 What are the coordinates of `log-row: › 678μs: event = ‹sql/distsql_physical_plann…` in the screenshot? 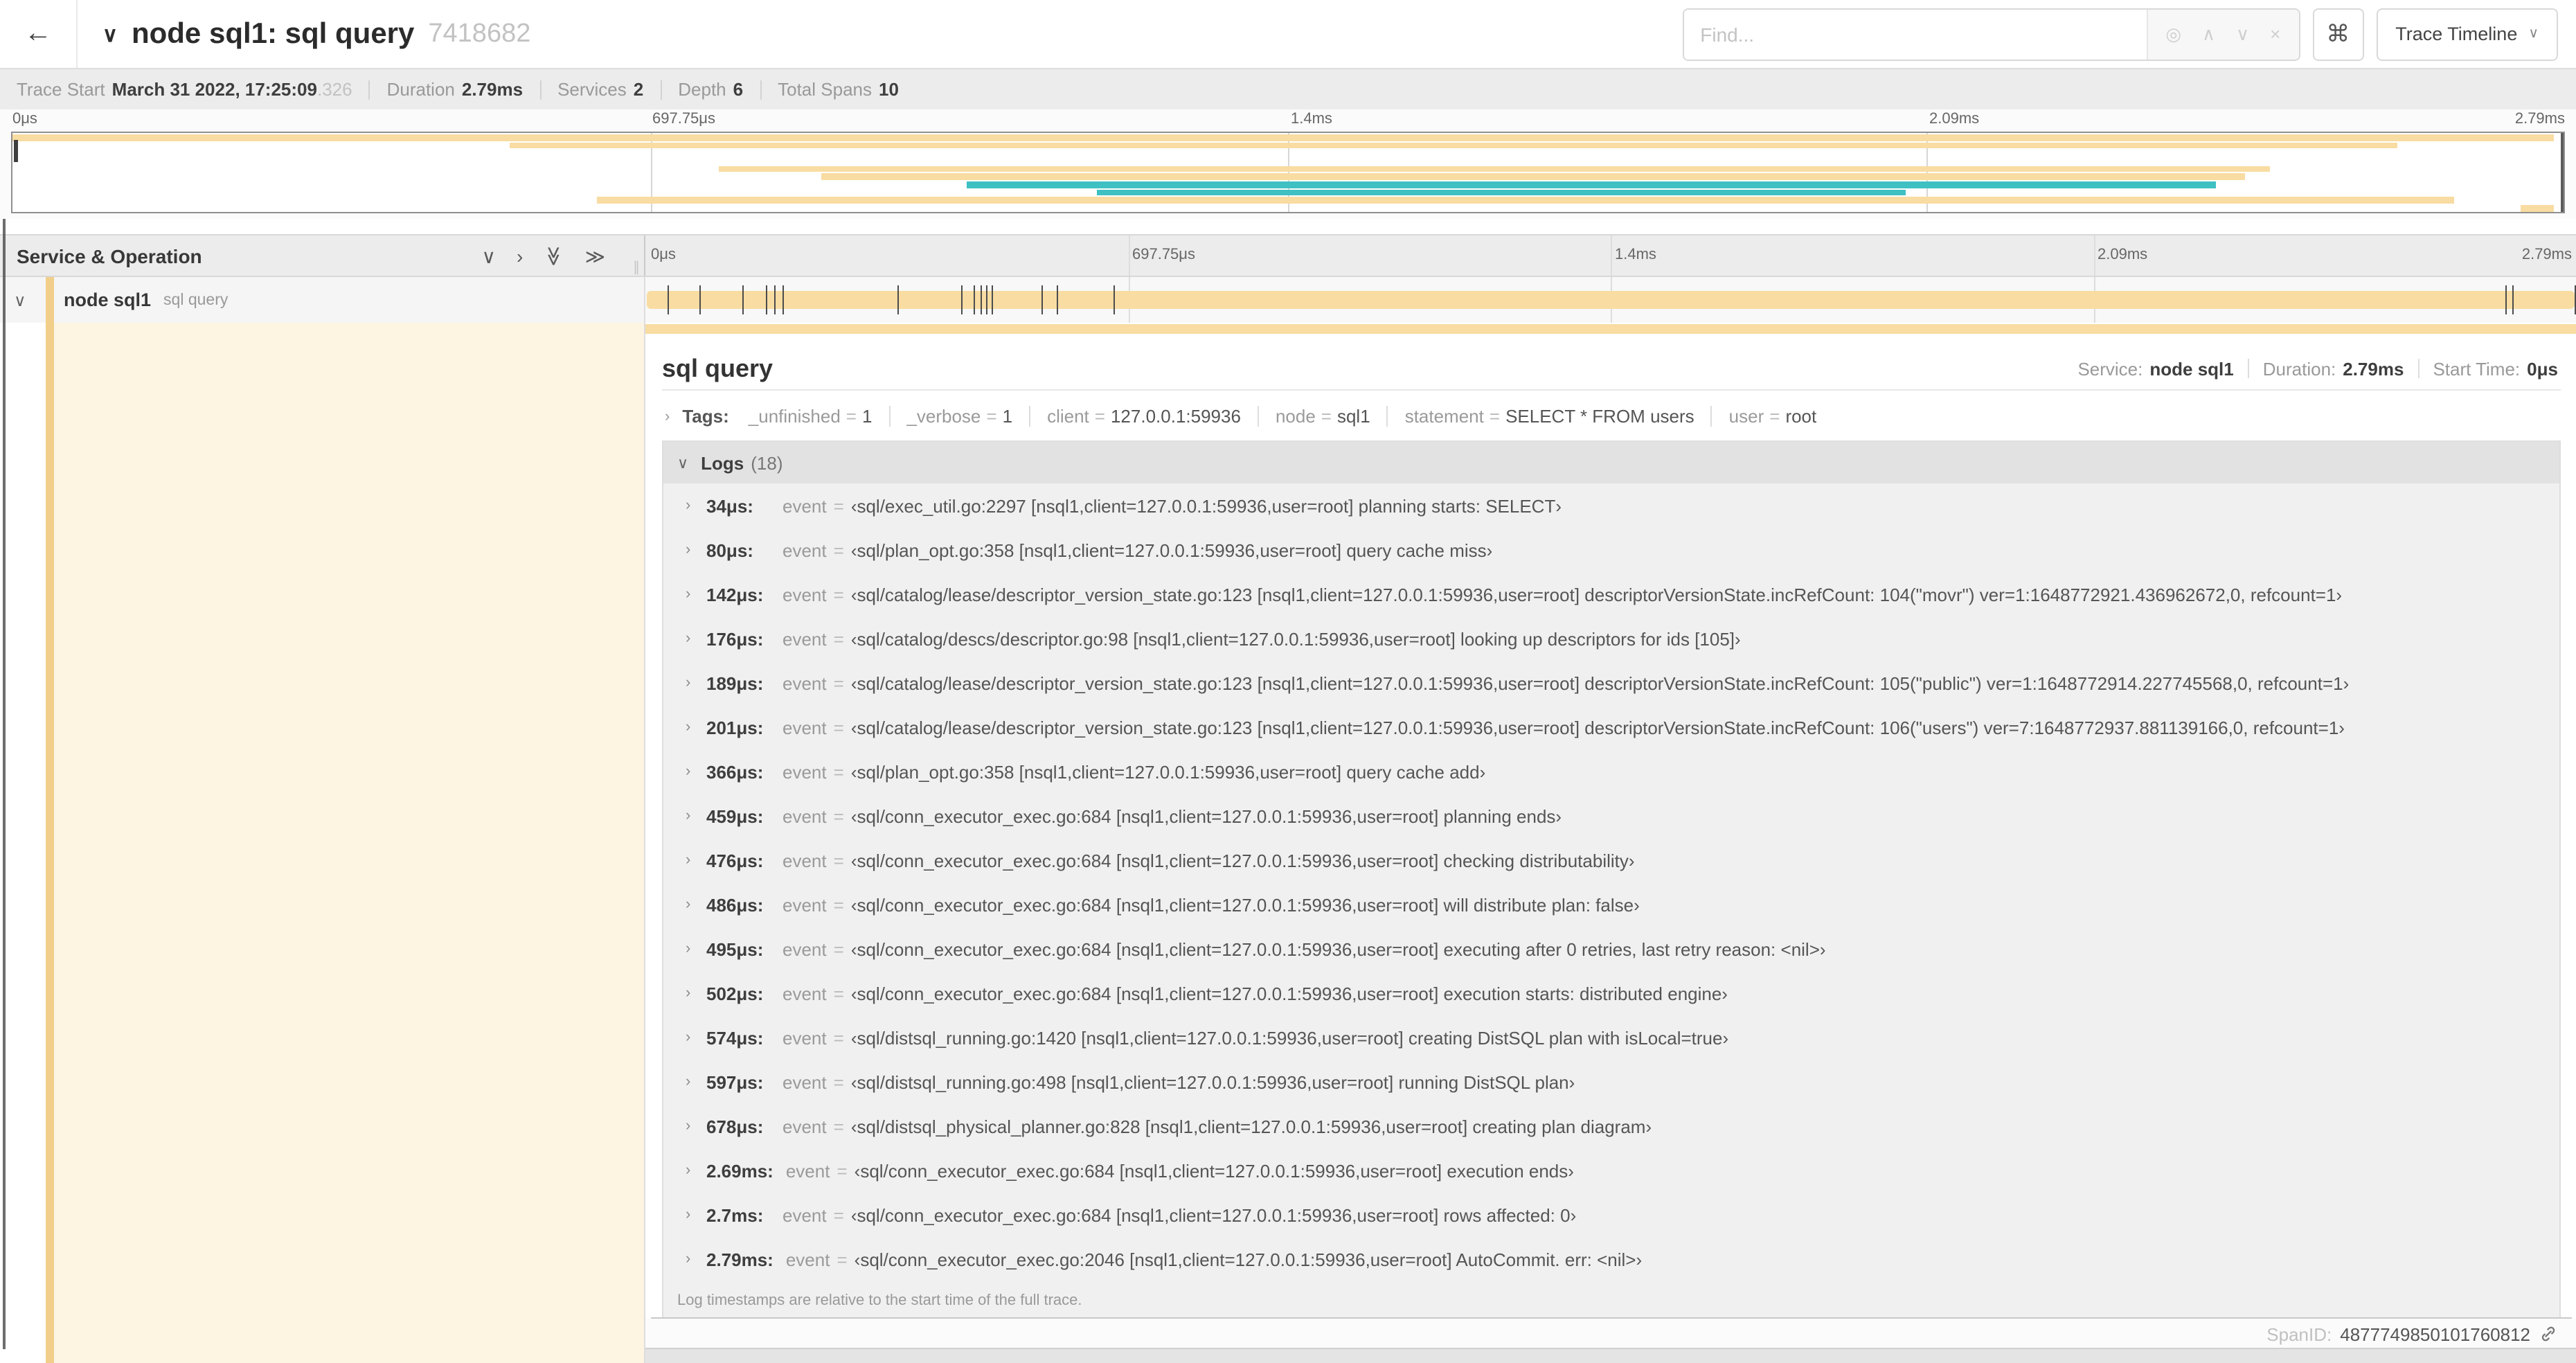 It's located at (1611, 1126).